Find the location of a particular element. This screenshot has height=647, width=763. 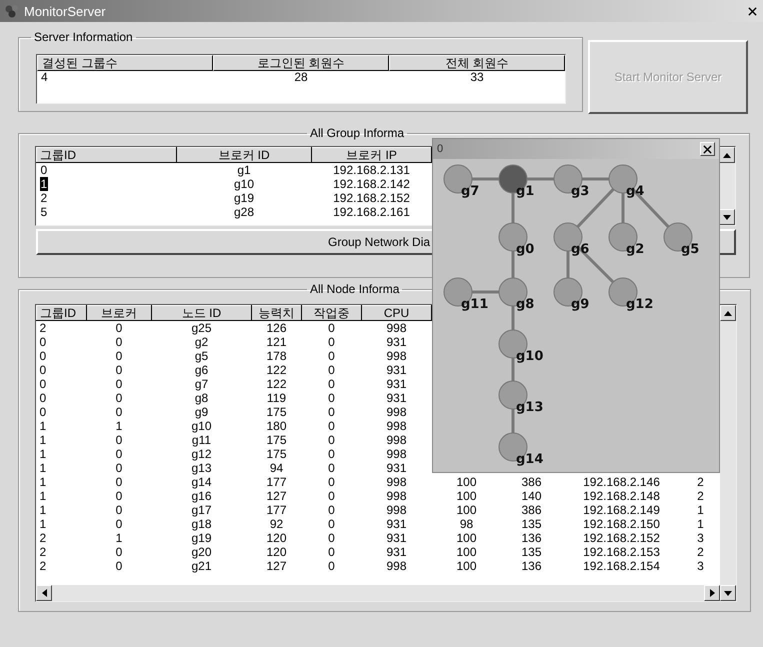

table-cell: g25 is located at coordinates (201, 328).